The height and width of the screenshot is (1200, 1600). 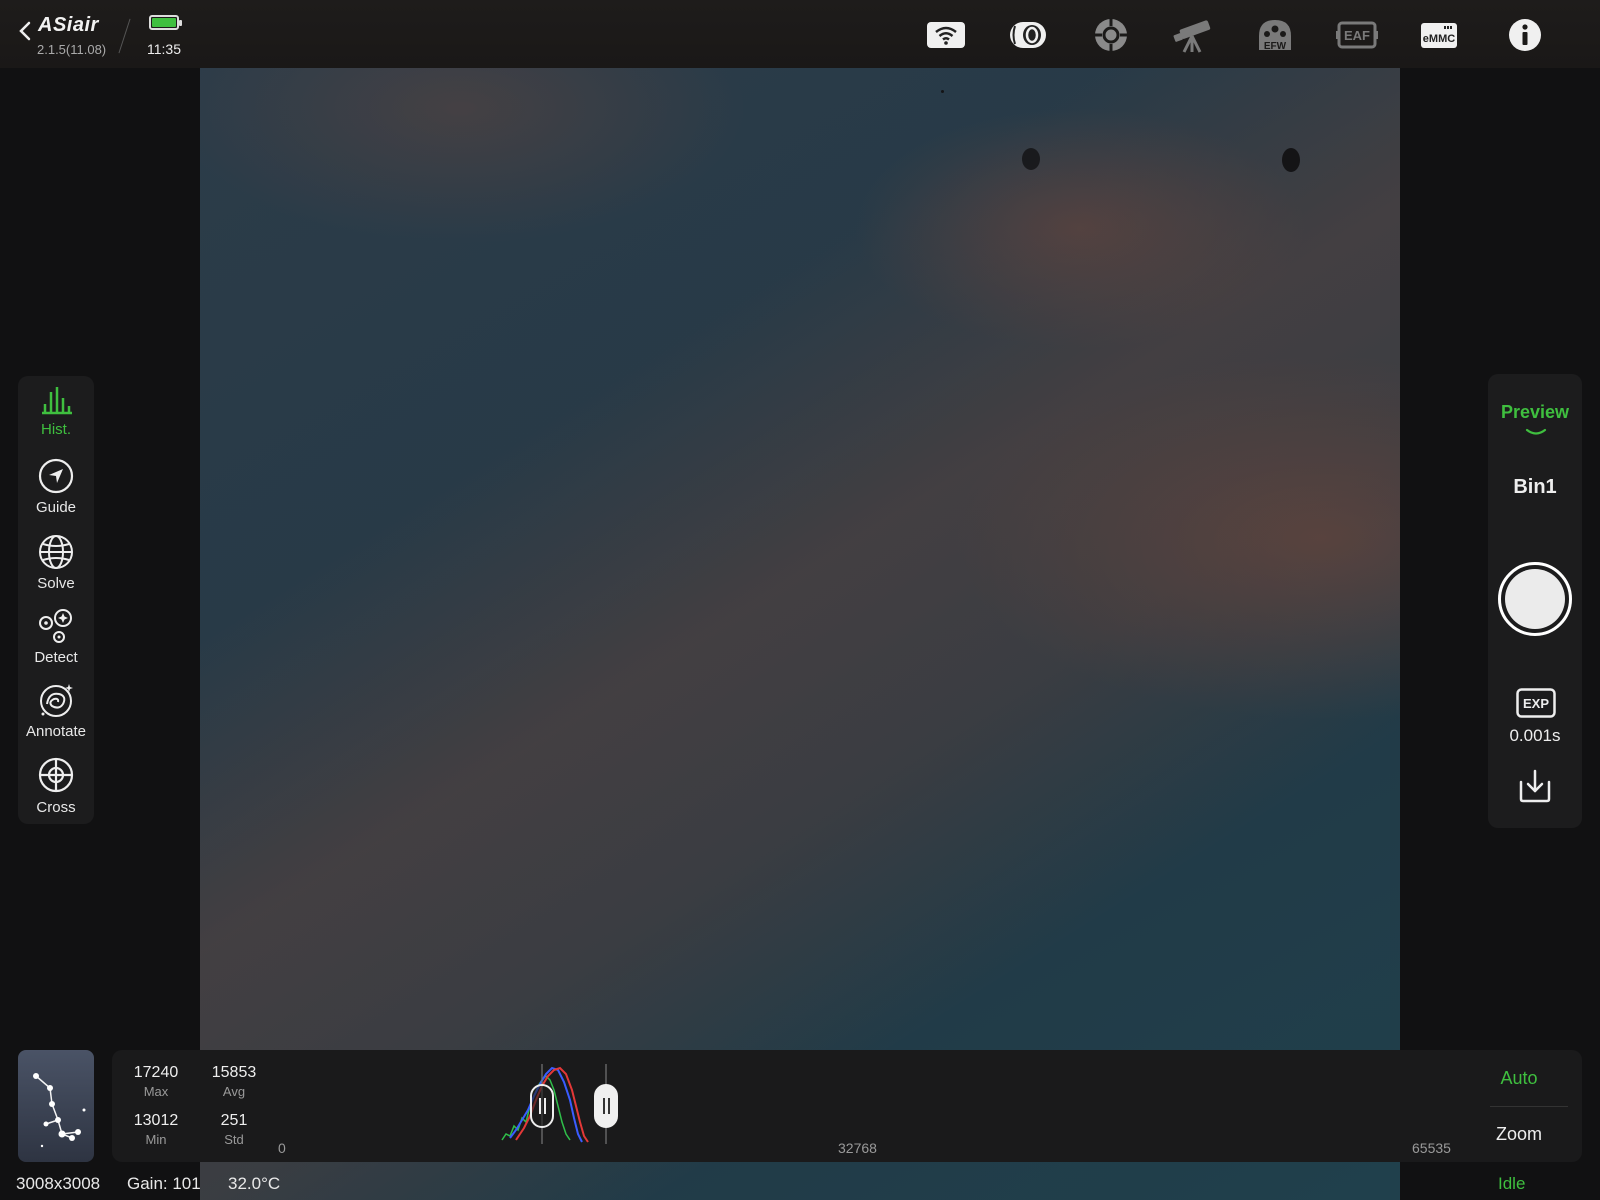 What do you see at coordinates (68, 25) in the screenshot?
I see `app-title: ASiair` at bounding box center [68, 25].